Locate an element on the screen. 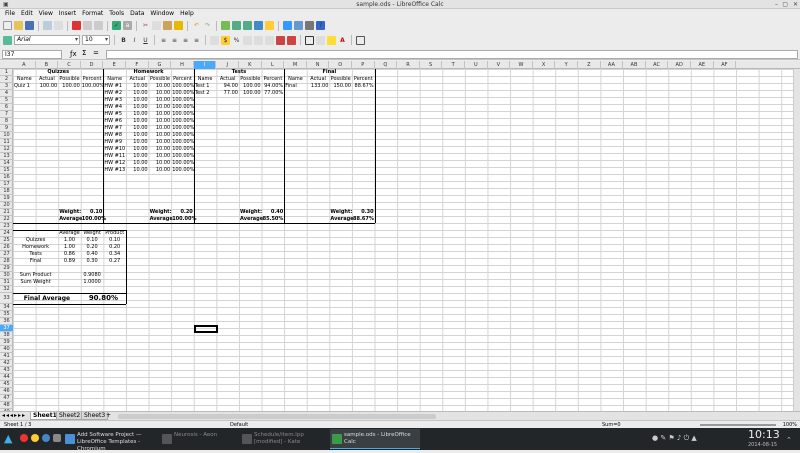 The image size is (800, 453). menu-window: Window is located at coordinates (162, 13).